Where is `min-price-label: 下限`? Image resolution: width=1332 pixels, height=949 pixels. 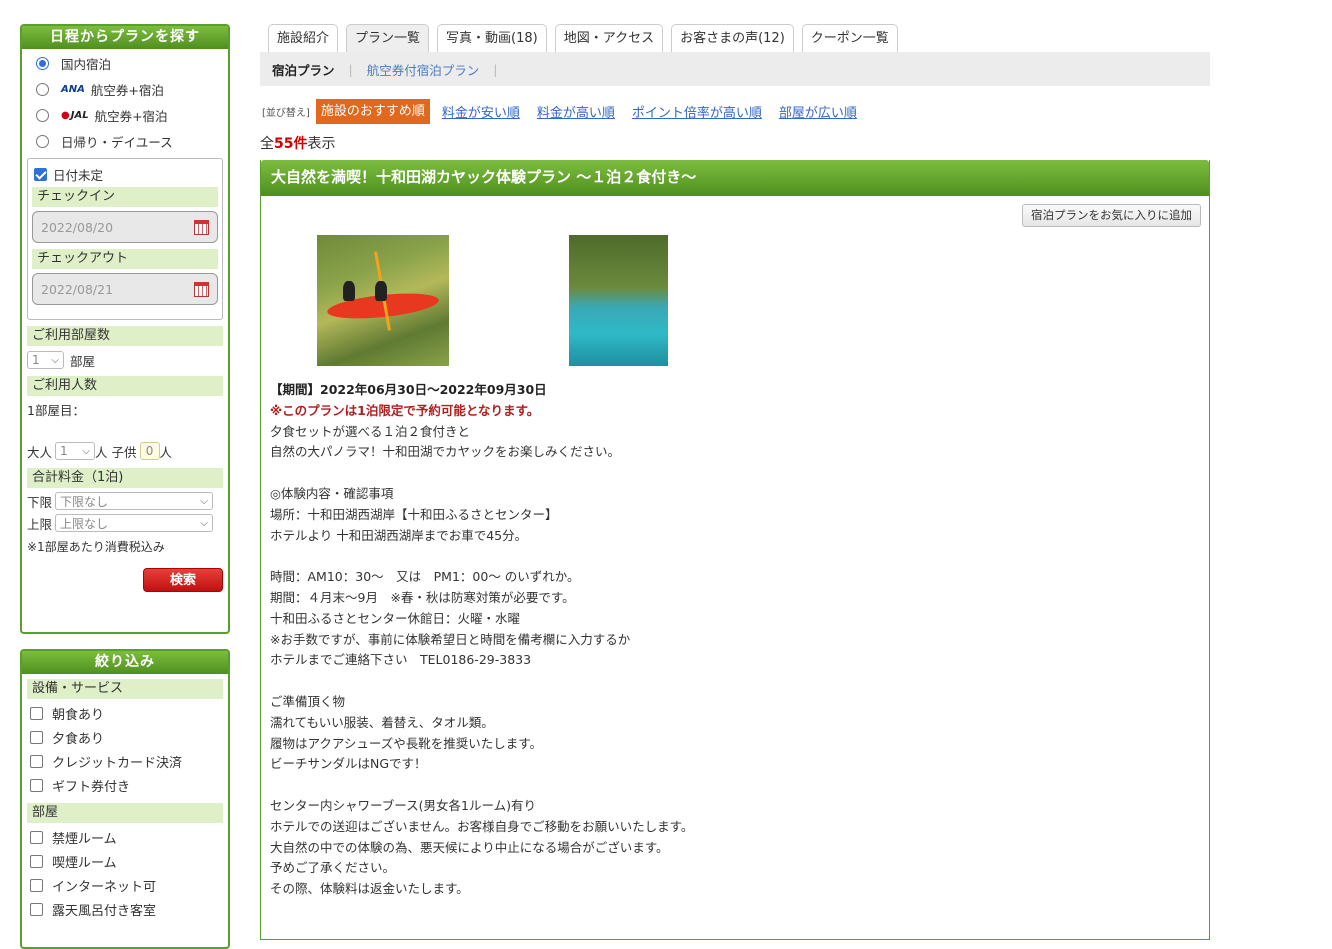
min-price-label: 下限 is located at coordinates (40, 502).